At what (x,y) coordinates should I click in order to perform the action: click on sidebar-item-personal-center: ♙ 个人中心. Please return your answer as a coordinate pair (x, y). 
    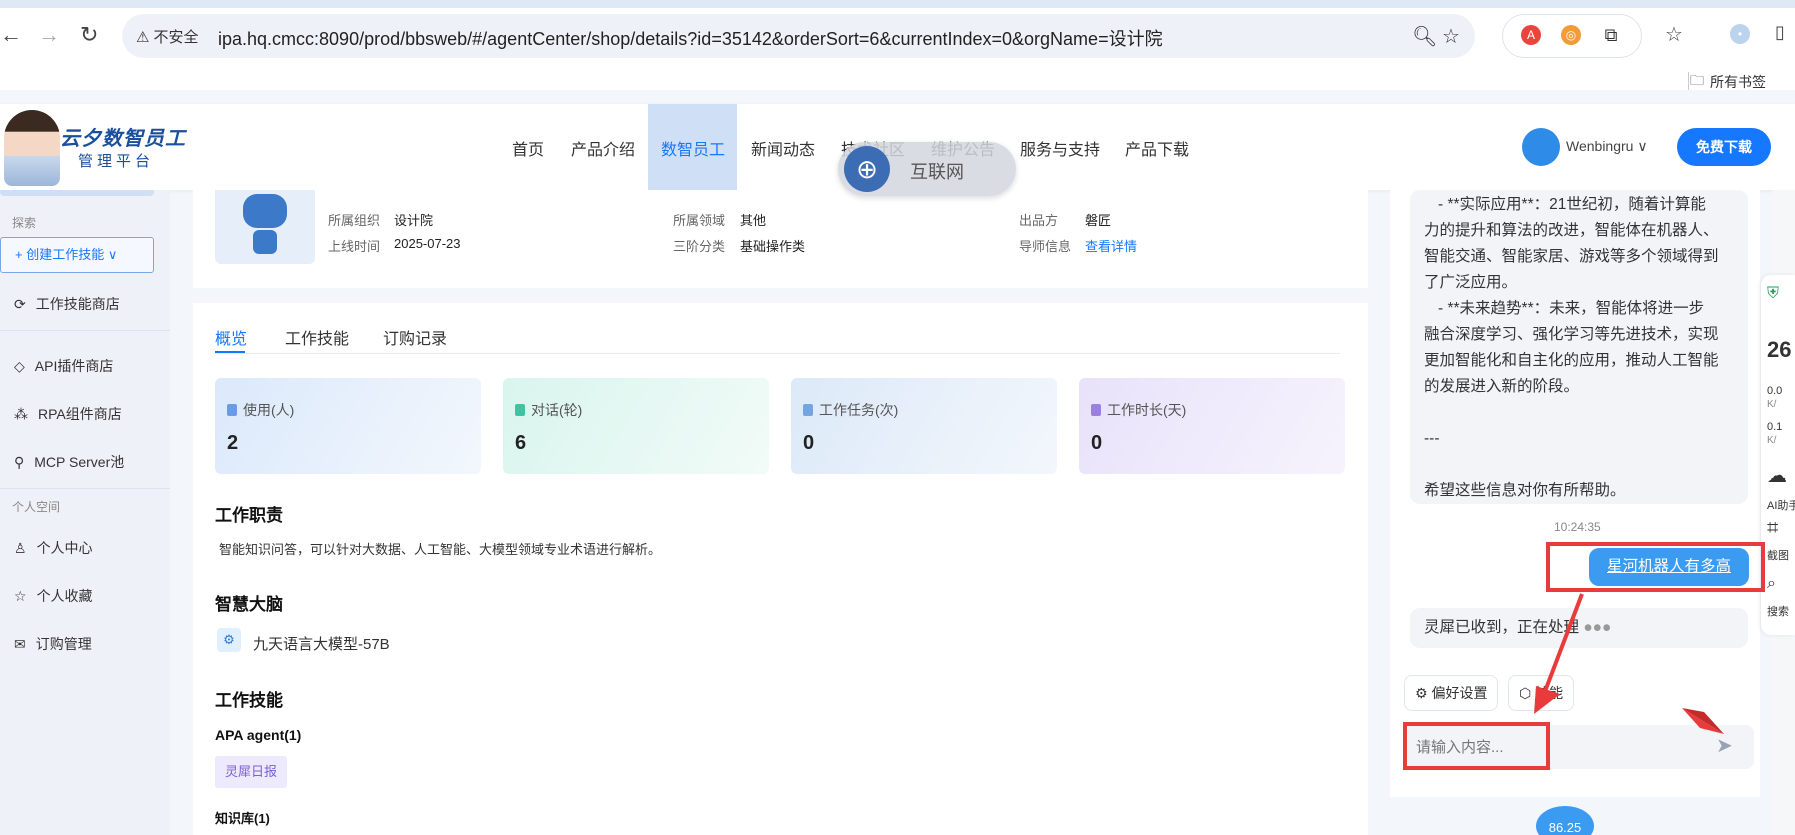
    Looking at the image, I should click on (53, 548).